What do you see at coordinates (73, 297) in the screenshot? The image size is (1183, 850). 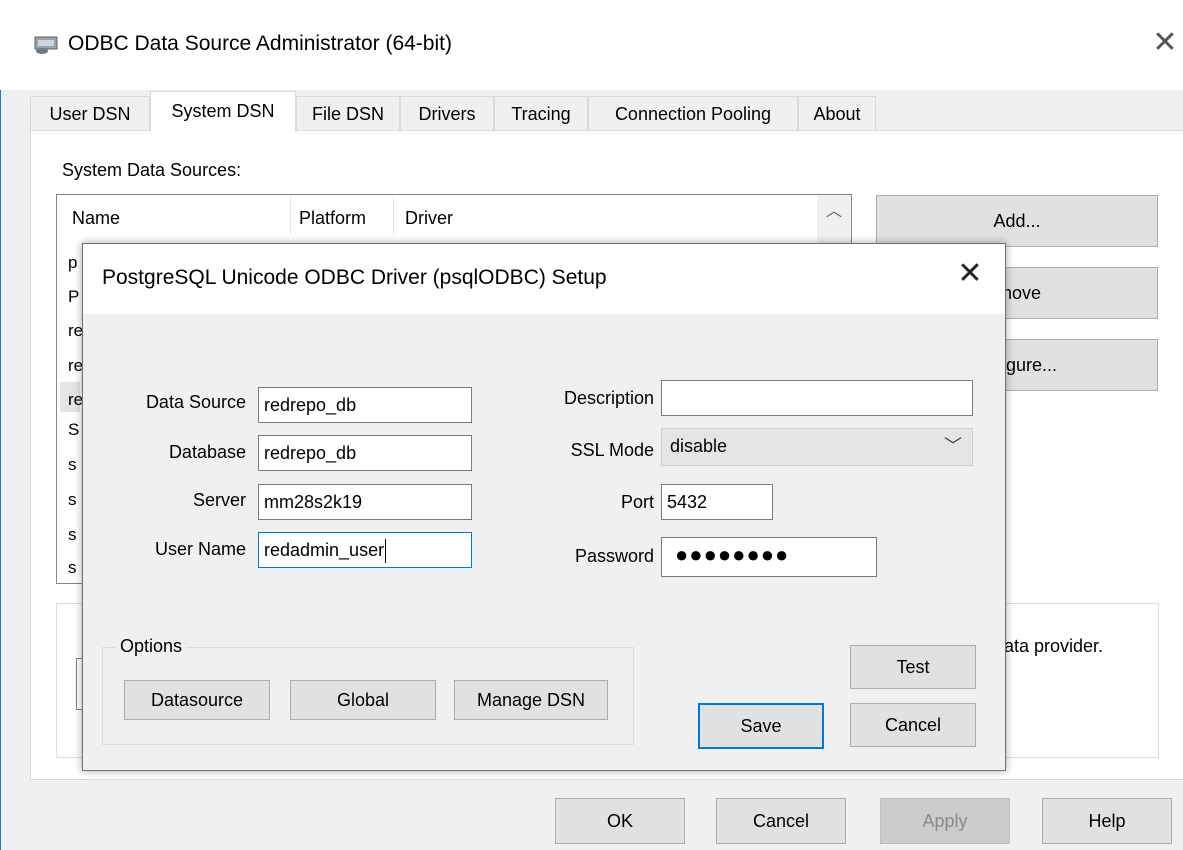 I see `list-item: P` at bounding box center [73, 297].